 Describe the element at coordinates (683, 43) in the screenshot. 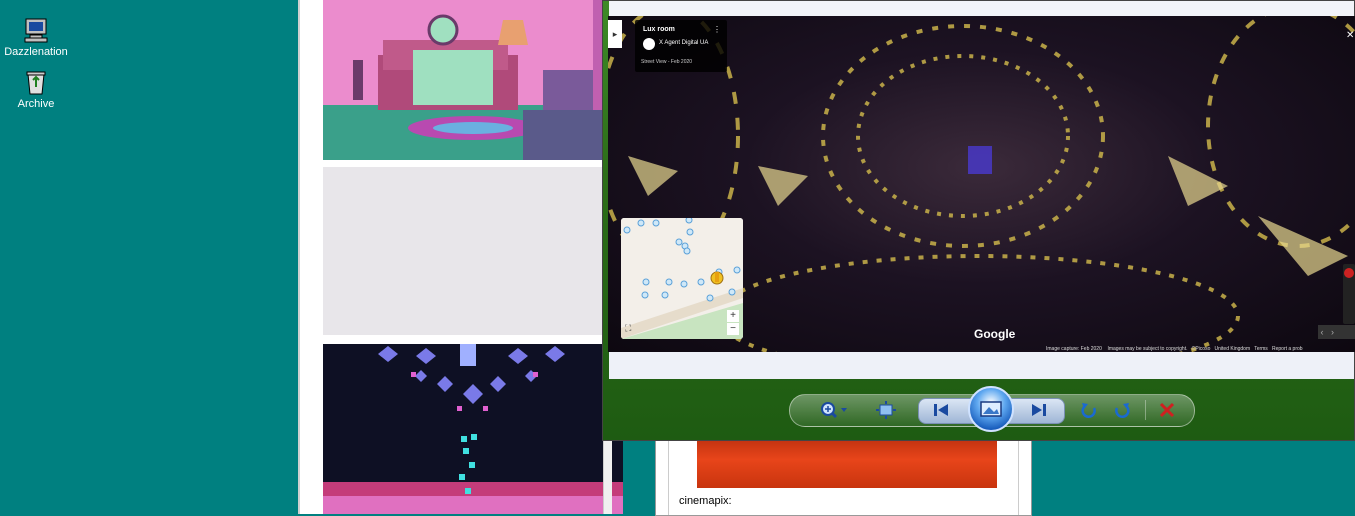

I see `owner-name: X Agent Digital UA` at that location.